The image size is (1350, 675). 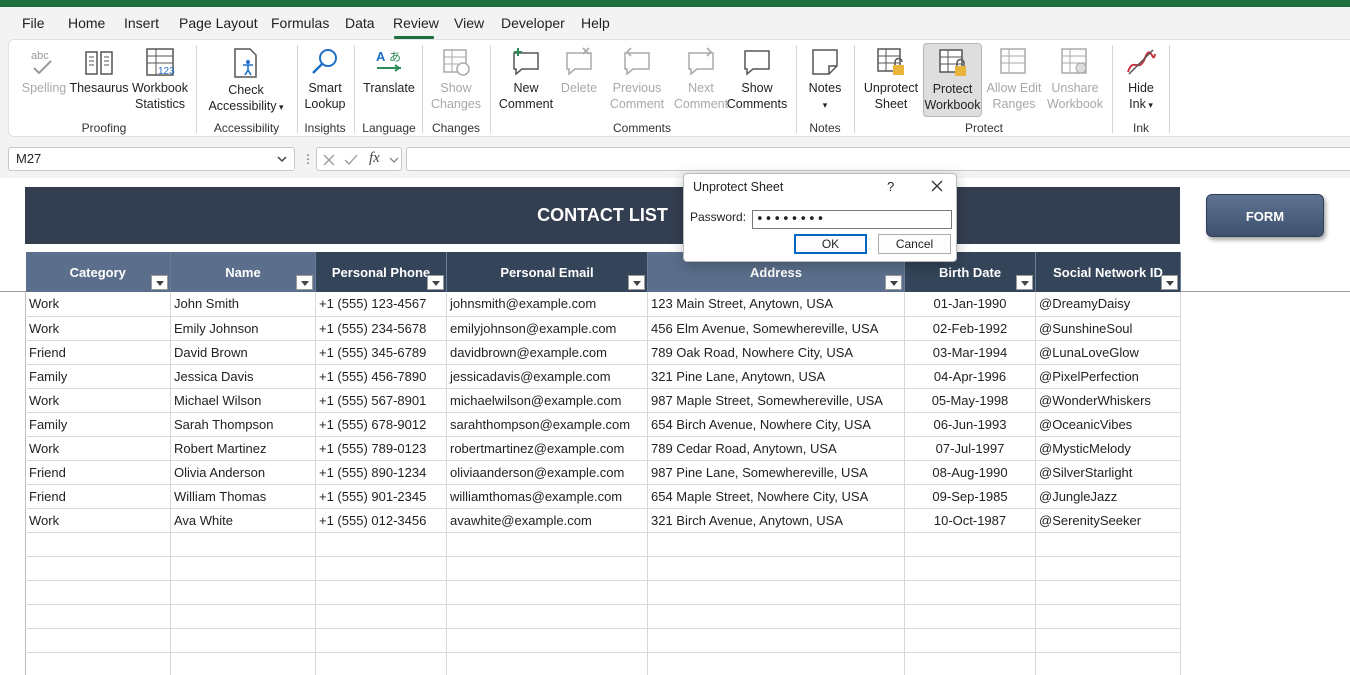 I want to click on insert-function-icon: fx, so click(x=374, y=158).